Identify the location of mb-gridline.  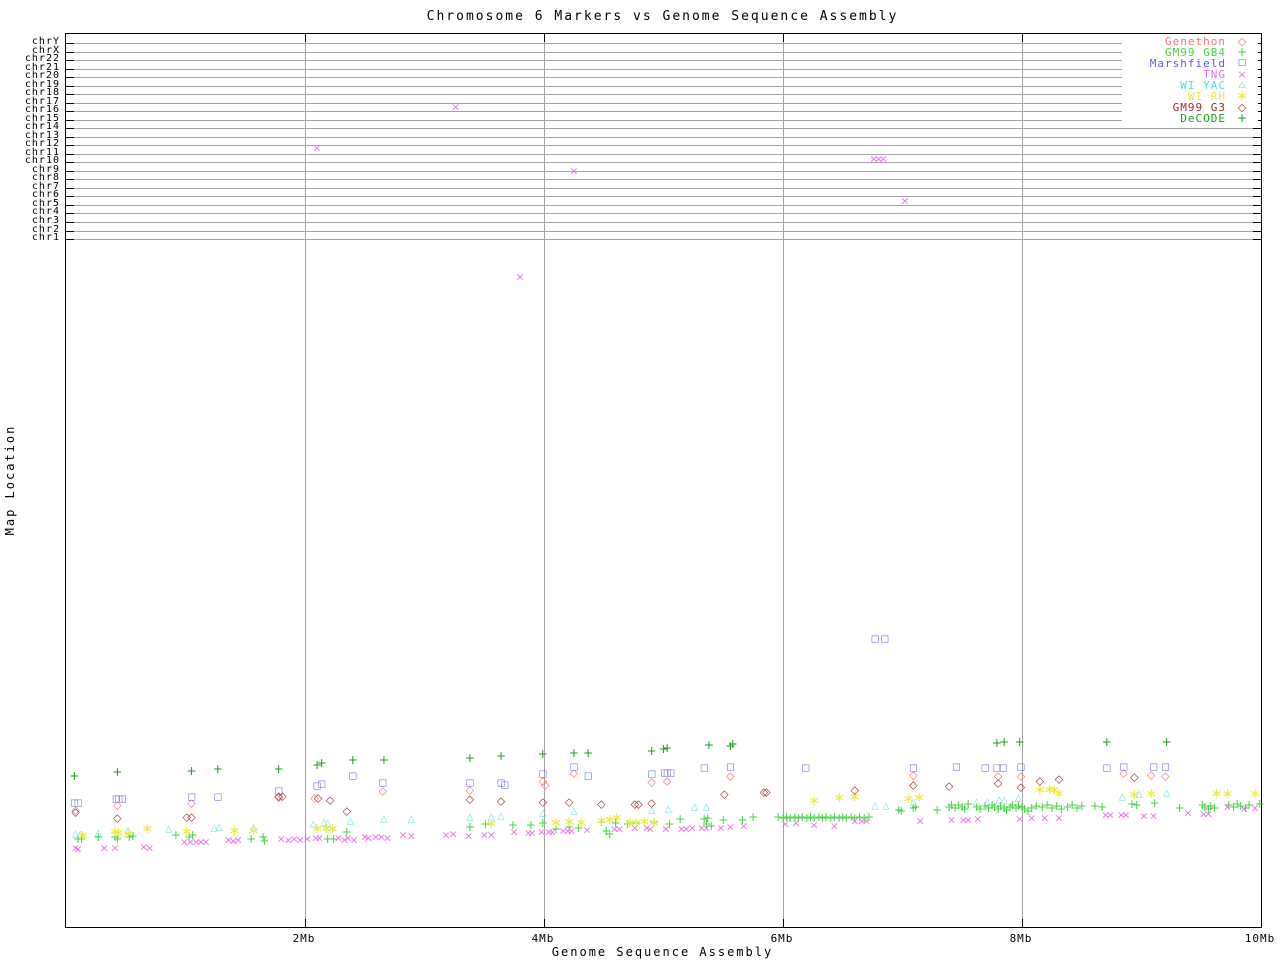
(783, 480).